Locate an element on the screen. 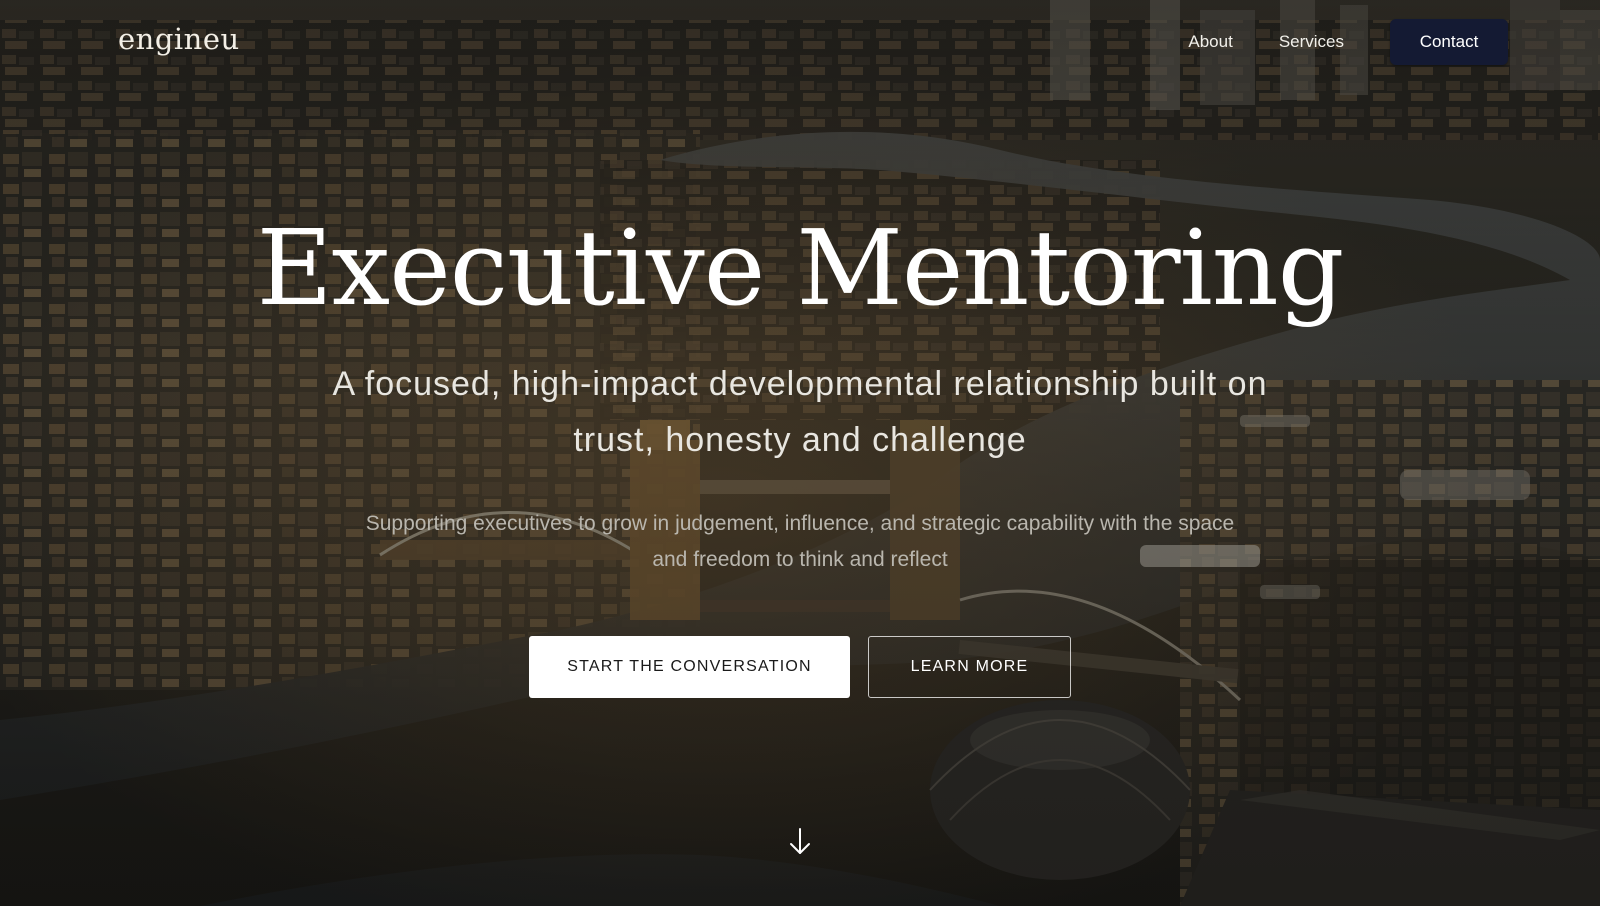 Image resolution: width=1600 pixels, height=906 pixels. contact-button: Contact is located at coordinates (1449, 42).